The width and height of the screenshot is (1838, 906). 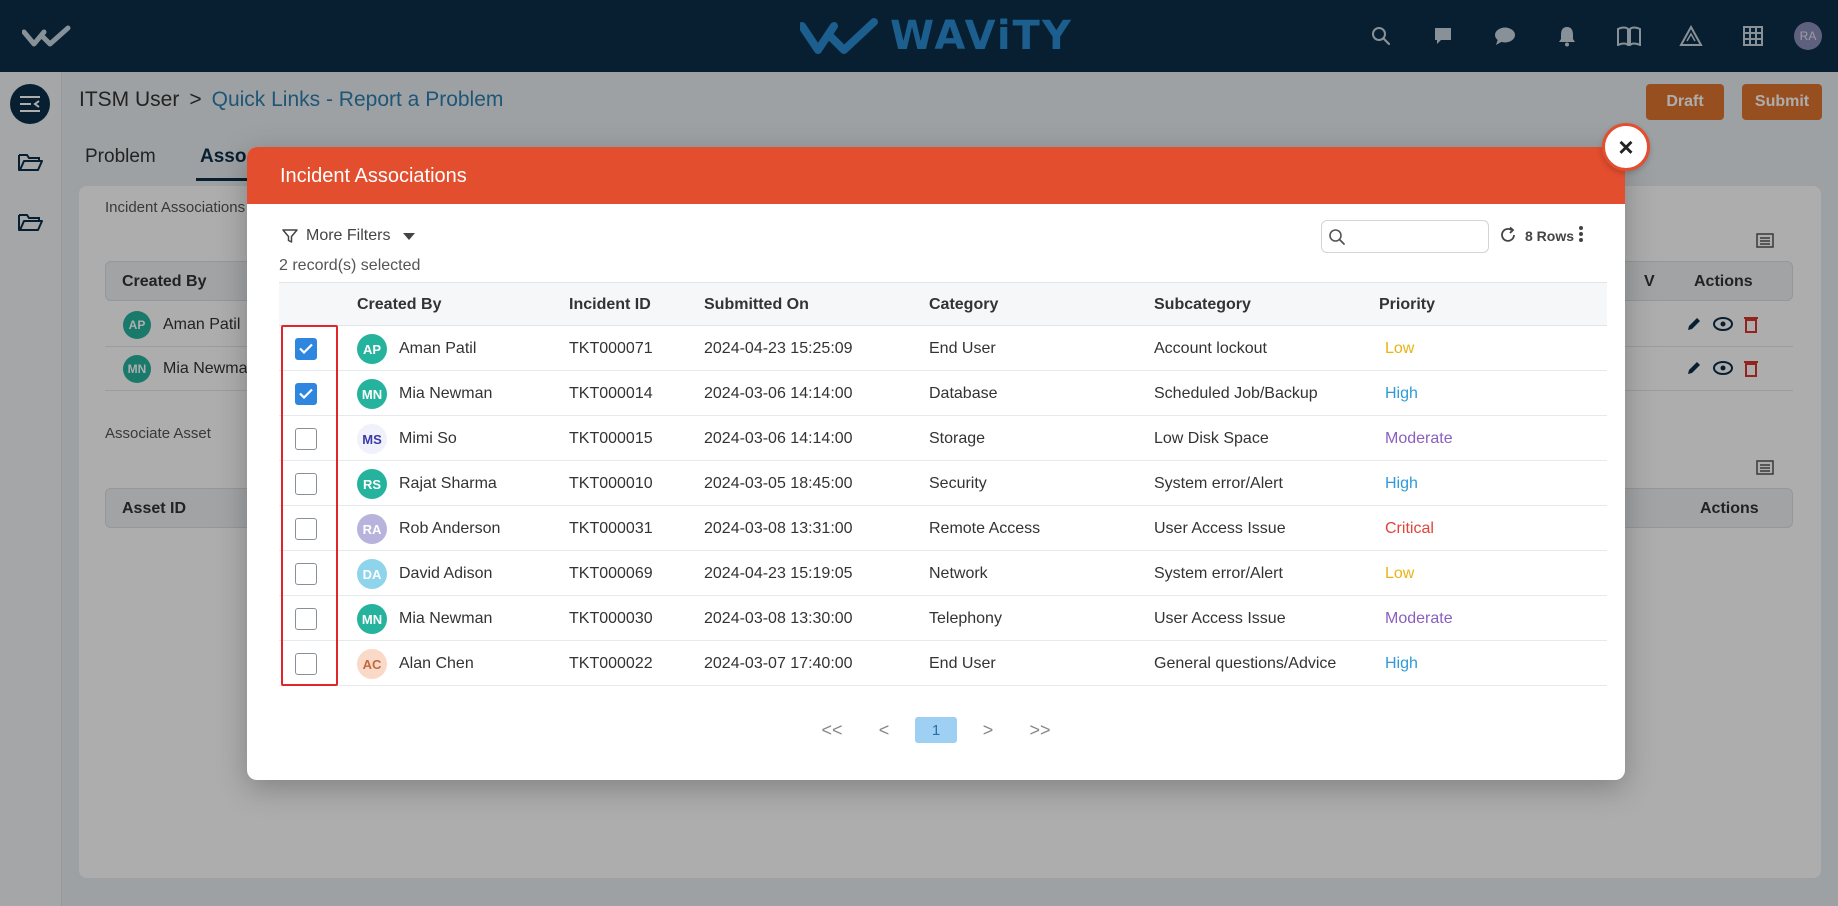 I want to click on submitted-on: 2024-03-05 18:45:00, so click(x=778, y=483).